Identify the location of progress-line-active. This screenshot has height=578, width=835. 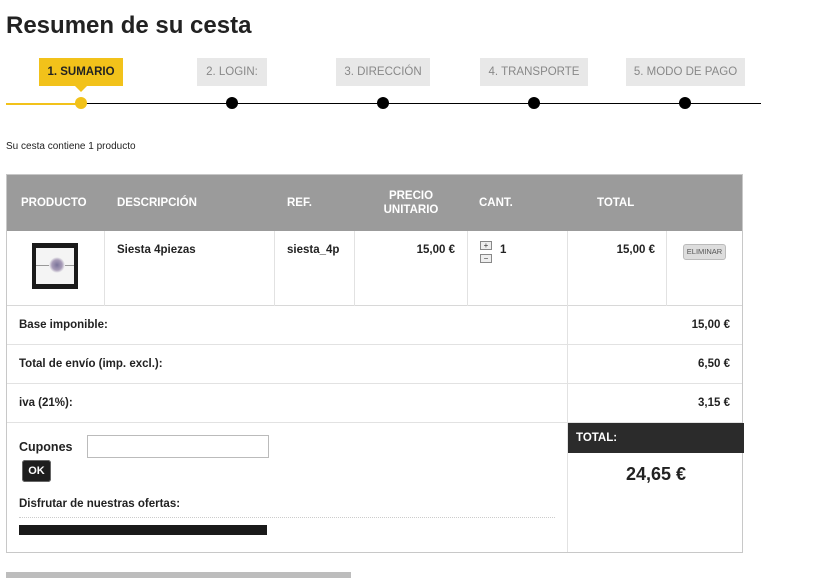
(43, 103).